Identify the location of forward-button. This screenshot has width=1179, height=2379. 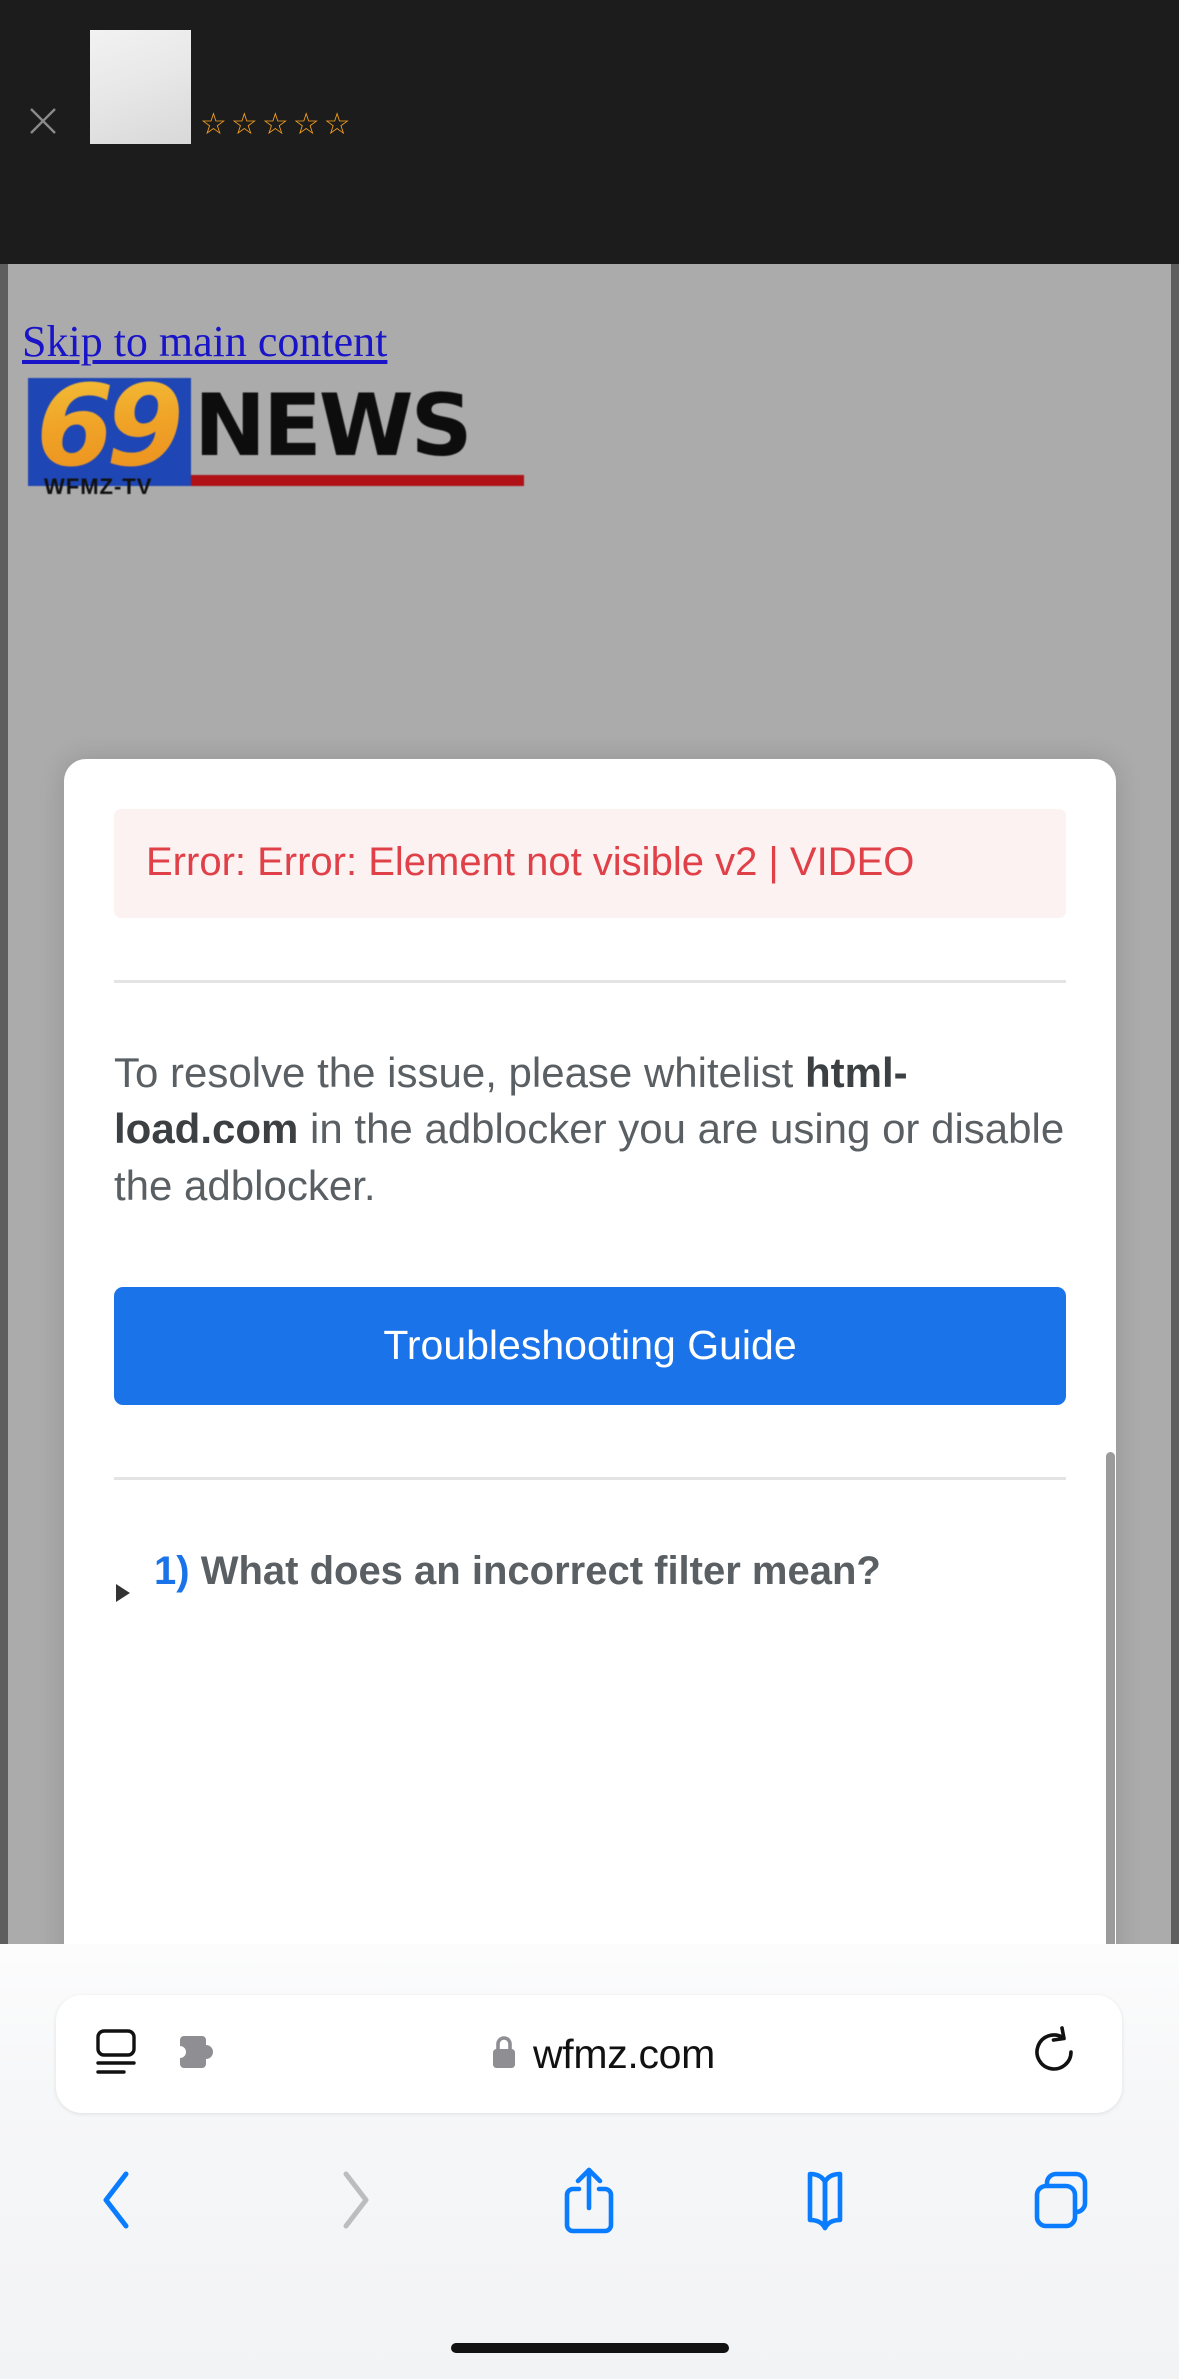
(354, 2200).